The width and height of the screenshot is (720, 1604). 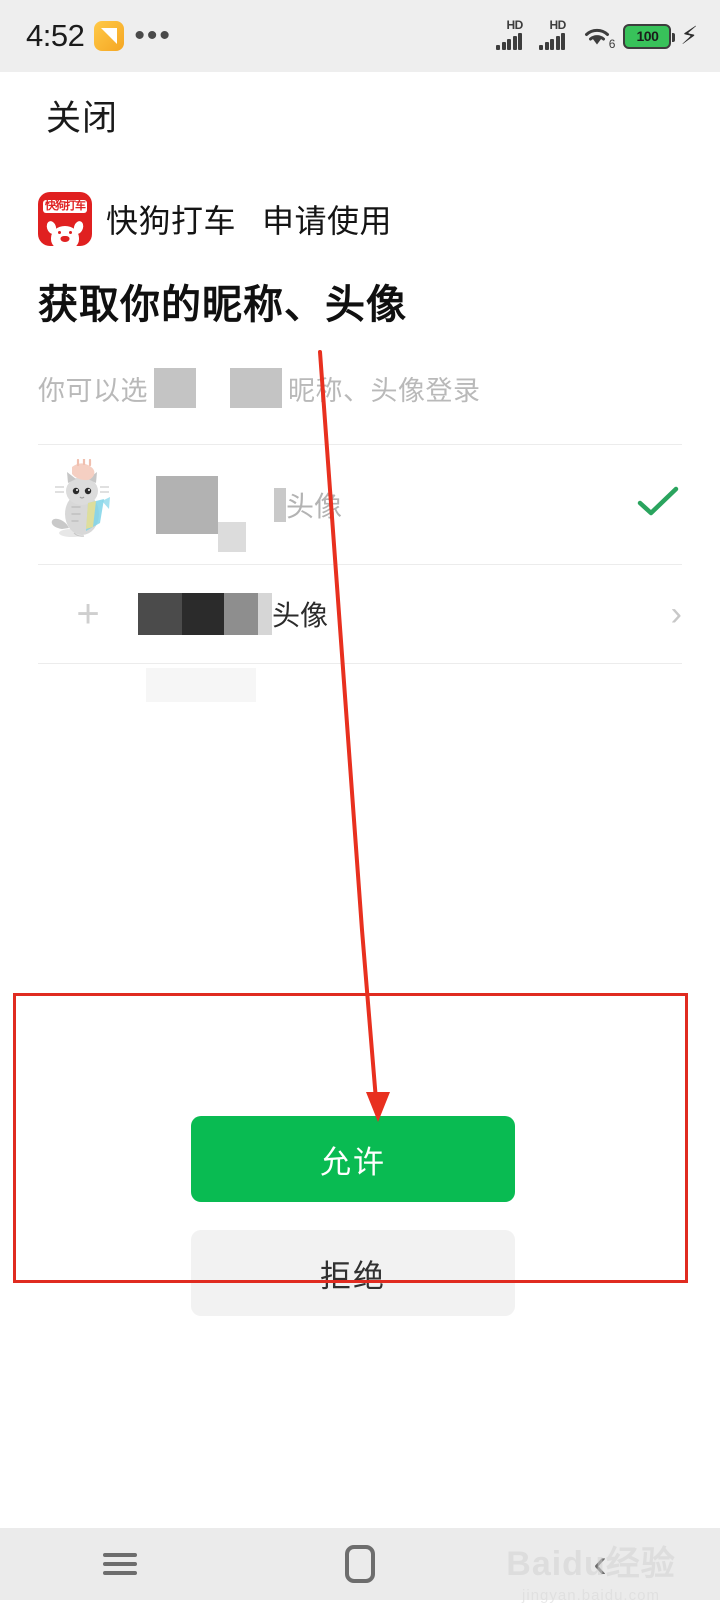 I want to click on redacted-other-c, so click(x=241, y=614).